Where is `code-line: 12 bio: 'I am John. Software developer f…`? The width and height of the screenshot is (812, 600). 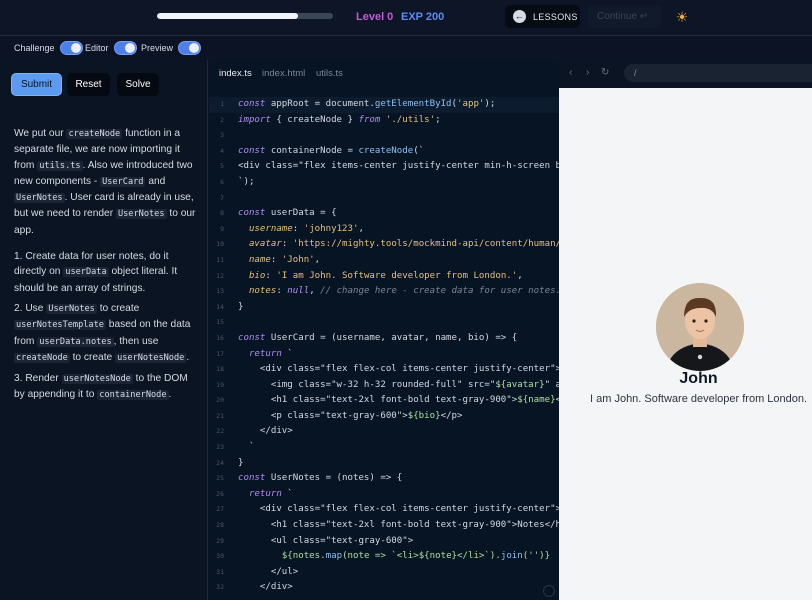
code-line: 12 bio: 'I am John. Software developer f… is located at coordinates (384, 277).